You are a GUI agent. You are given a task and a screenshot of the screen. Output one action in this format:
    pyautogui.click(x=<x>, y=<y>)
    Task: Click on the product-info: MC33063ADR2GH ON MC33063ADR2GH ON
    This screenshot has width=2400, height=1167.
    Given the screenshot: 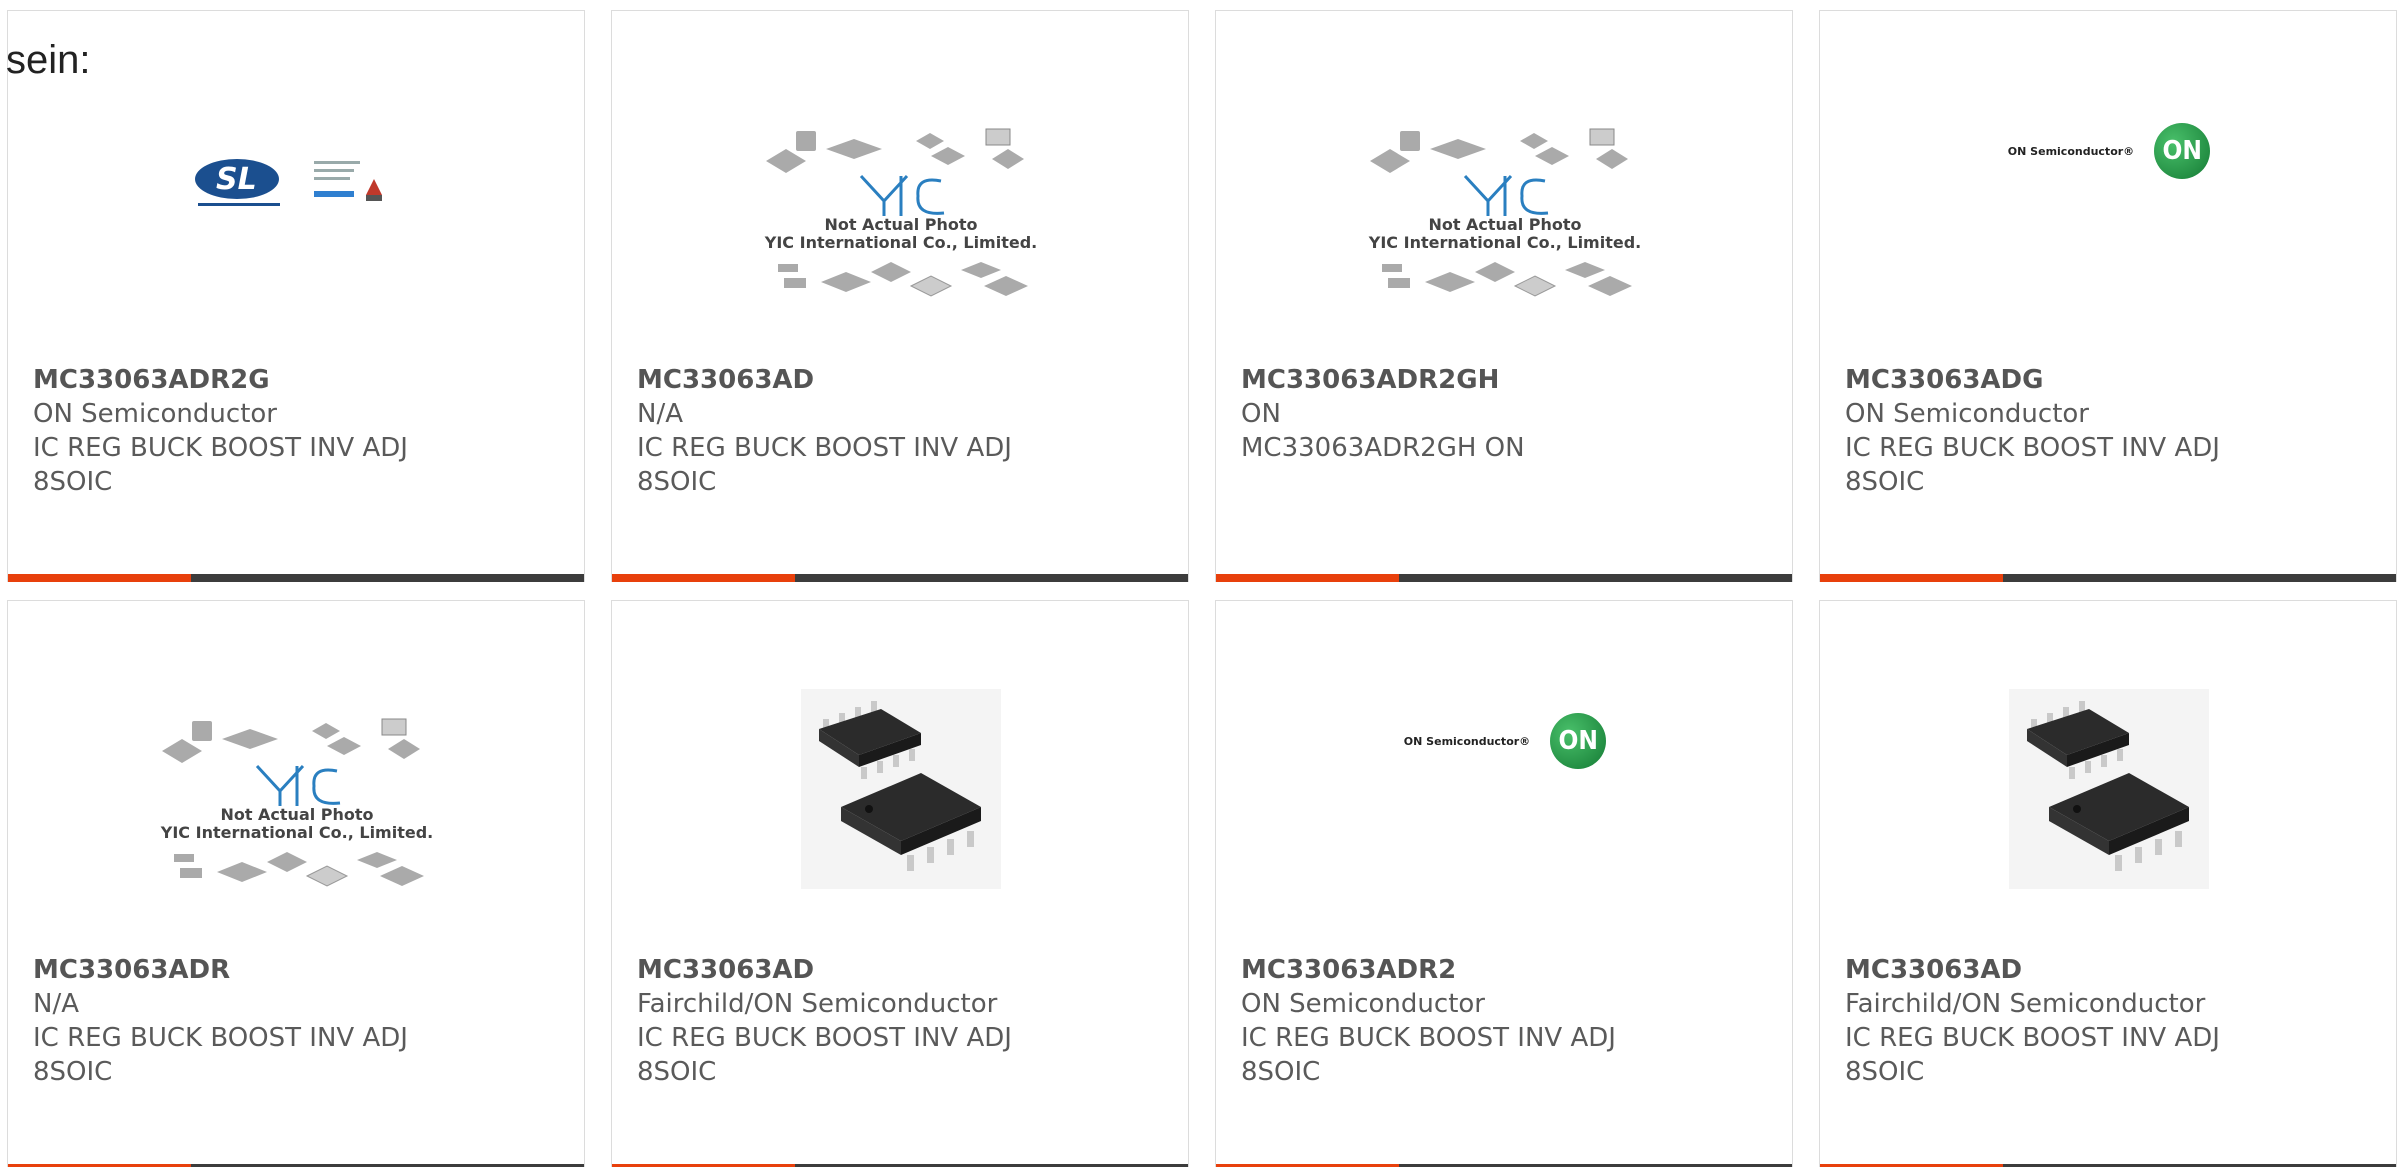 What is the action you would take?
    pyautogui.click(x=1506, y=414)
    